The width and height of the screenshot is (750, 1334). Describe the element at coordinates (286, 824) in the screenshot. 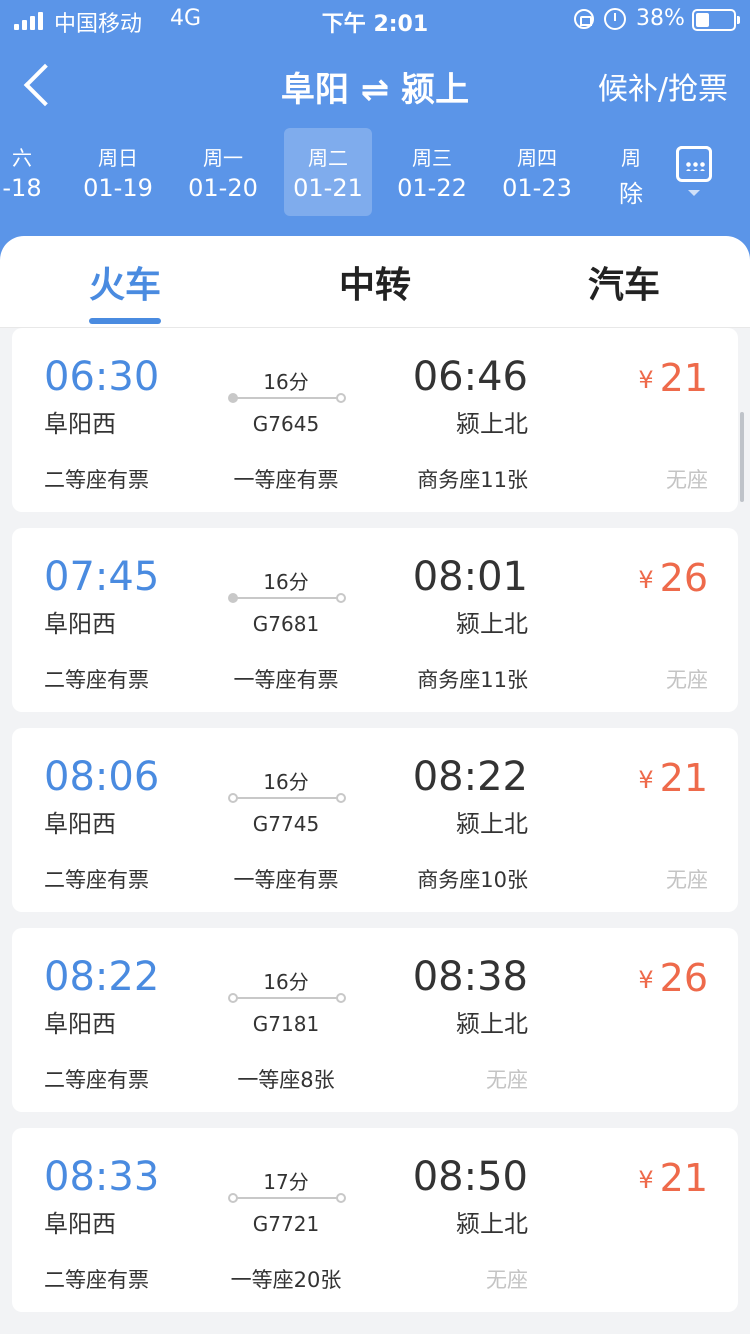

I see `train-number: G7745` at that location.